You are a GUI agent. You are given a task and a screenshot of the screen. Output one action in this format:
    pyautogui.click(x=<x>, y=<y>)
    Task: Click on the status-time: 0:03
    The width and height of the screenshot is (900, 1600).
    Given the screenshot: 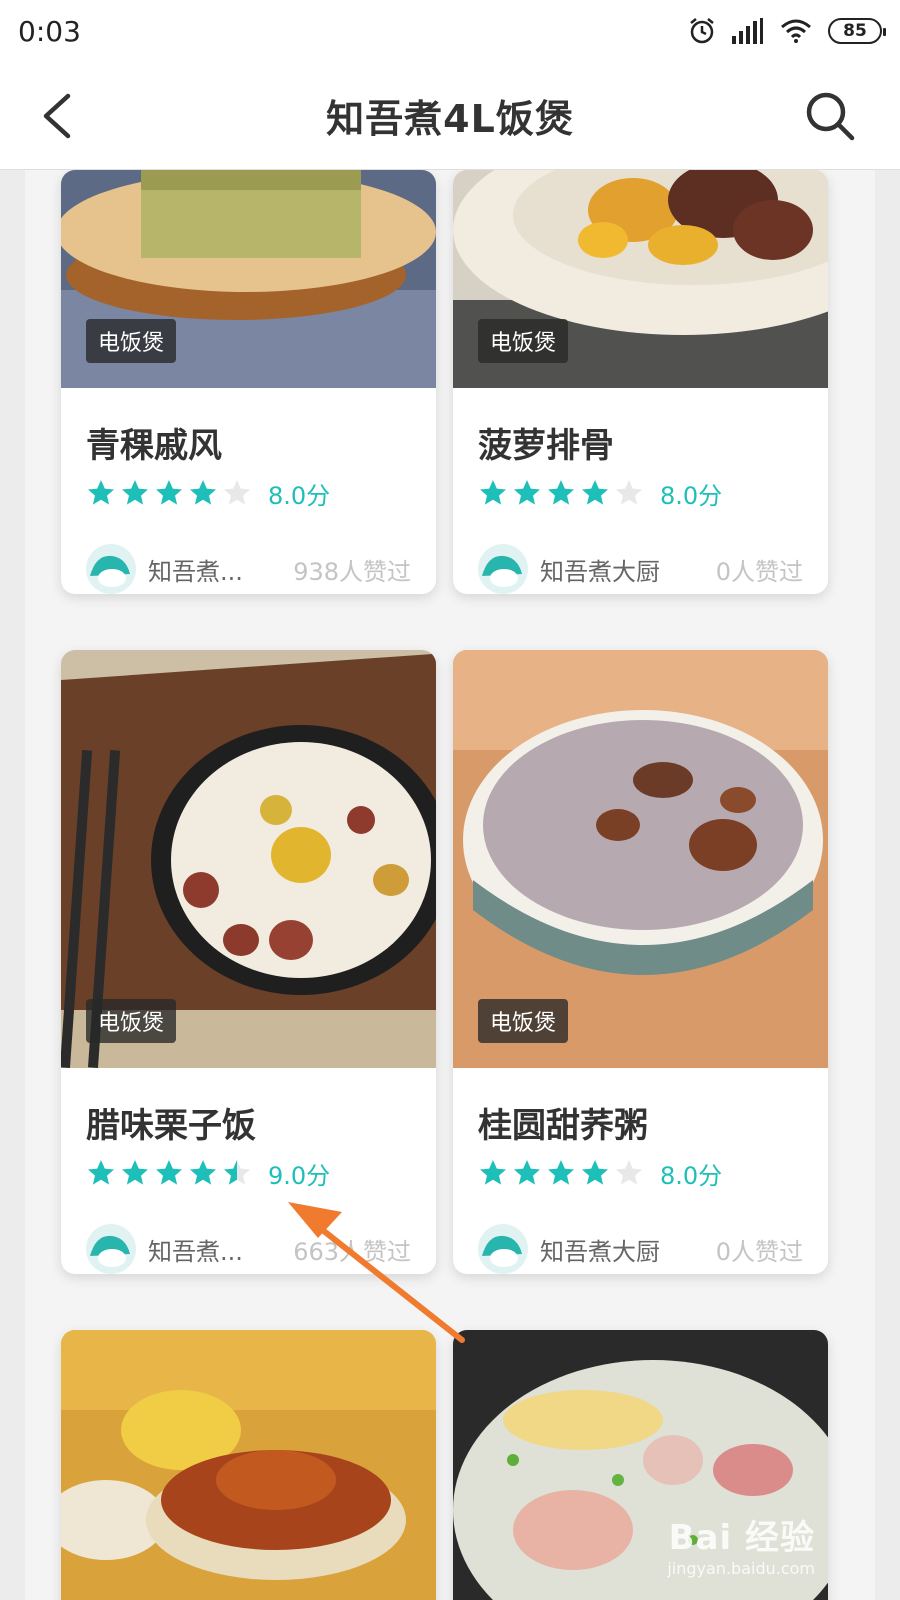 What is the action you would take?
    pyautogui.click(x=49, y=31)
    